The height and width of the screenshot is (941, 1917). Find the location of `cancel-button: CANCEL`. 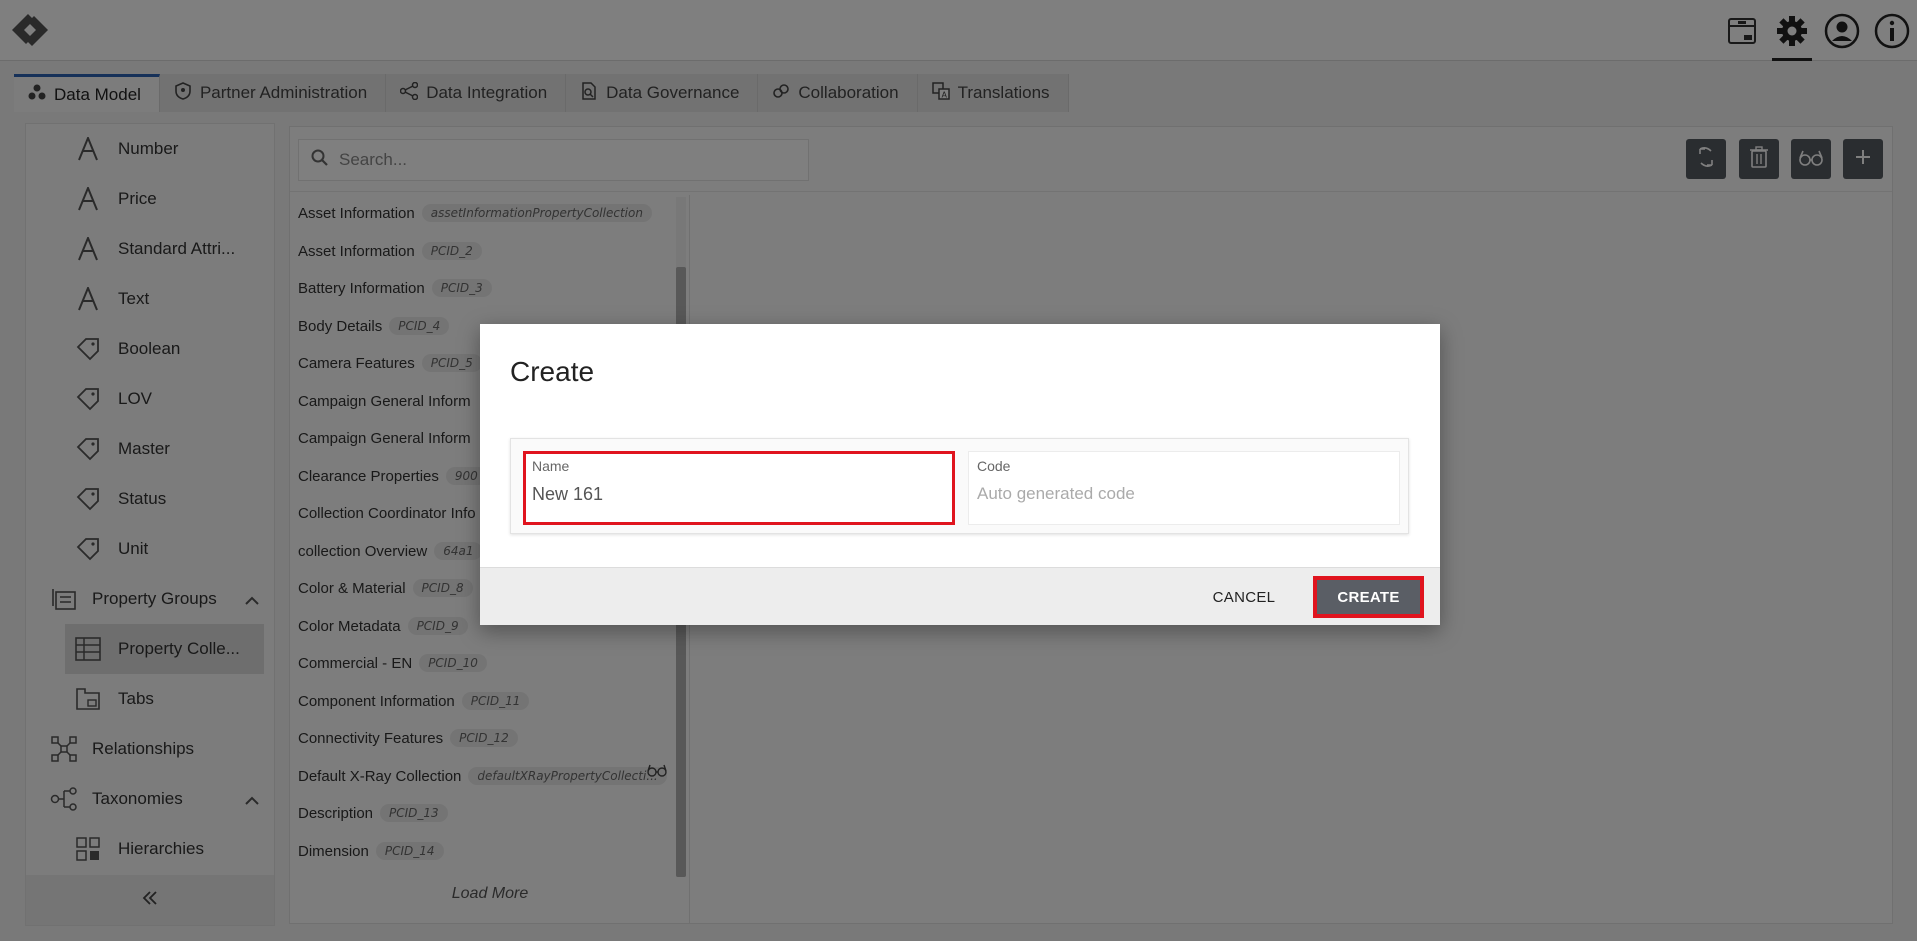

cancel-button: CANCEL is located at coordinates (1244, 597).